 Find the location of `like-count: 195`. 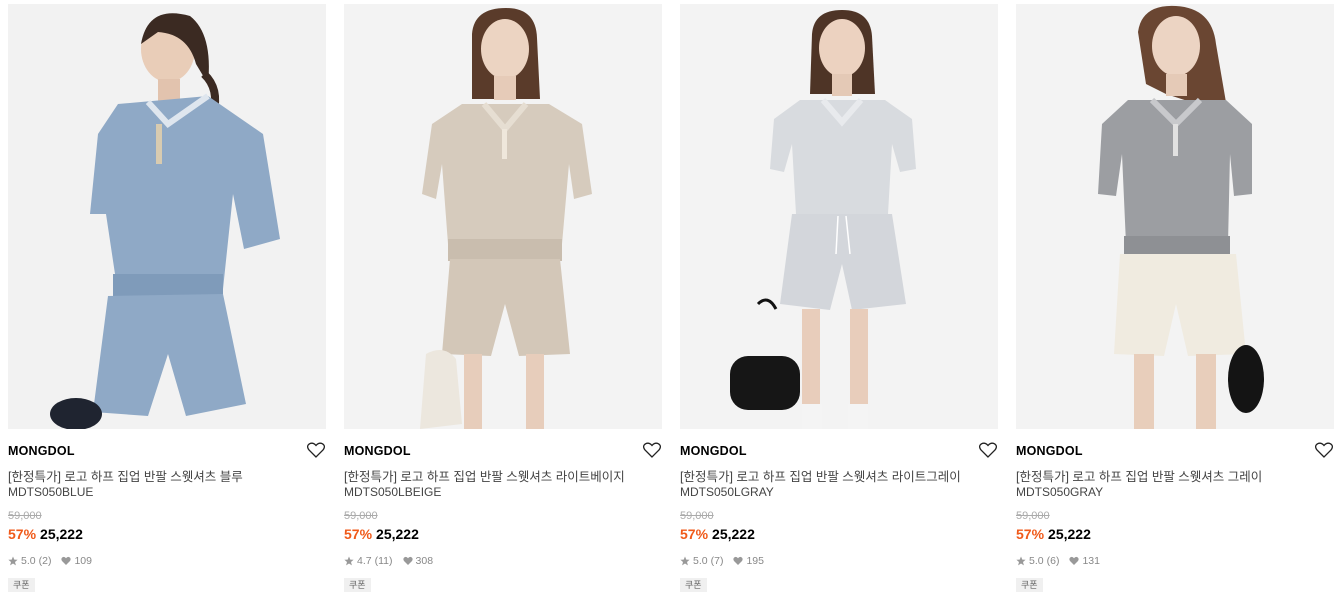

like-count: 195 is located at coordinates (755, 561).